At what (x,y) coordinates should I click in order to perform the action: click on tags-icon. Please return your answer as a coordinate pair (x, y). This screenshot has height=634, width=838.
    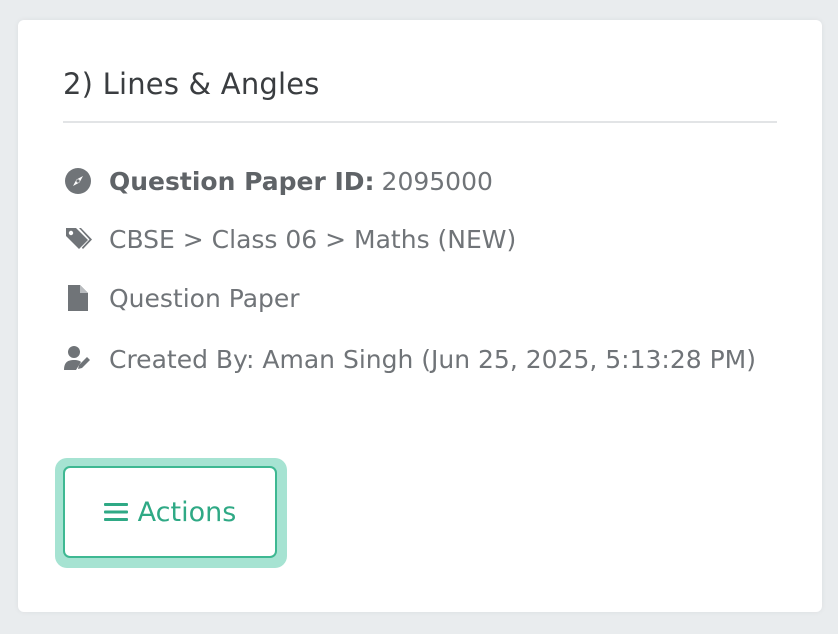
    Looking at the image, I should click on (78, 239).